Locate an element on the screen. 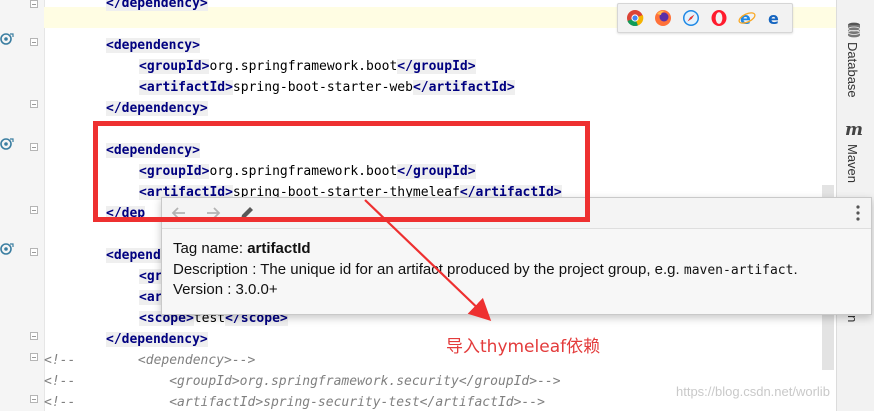 This screenshot has height=411, width=874. xml-text: spring-boot-starter-web is located at coordinates (322, 87).